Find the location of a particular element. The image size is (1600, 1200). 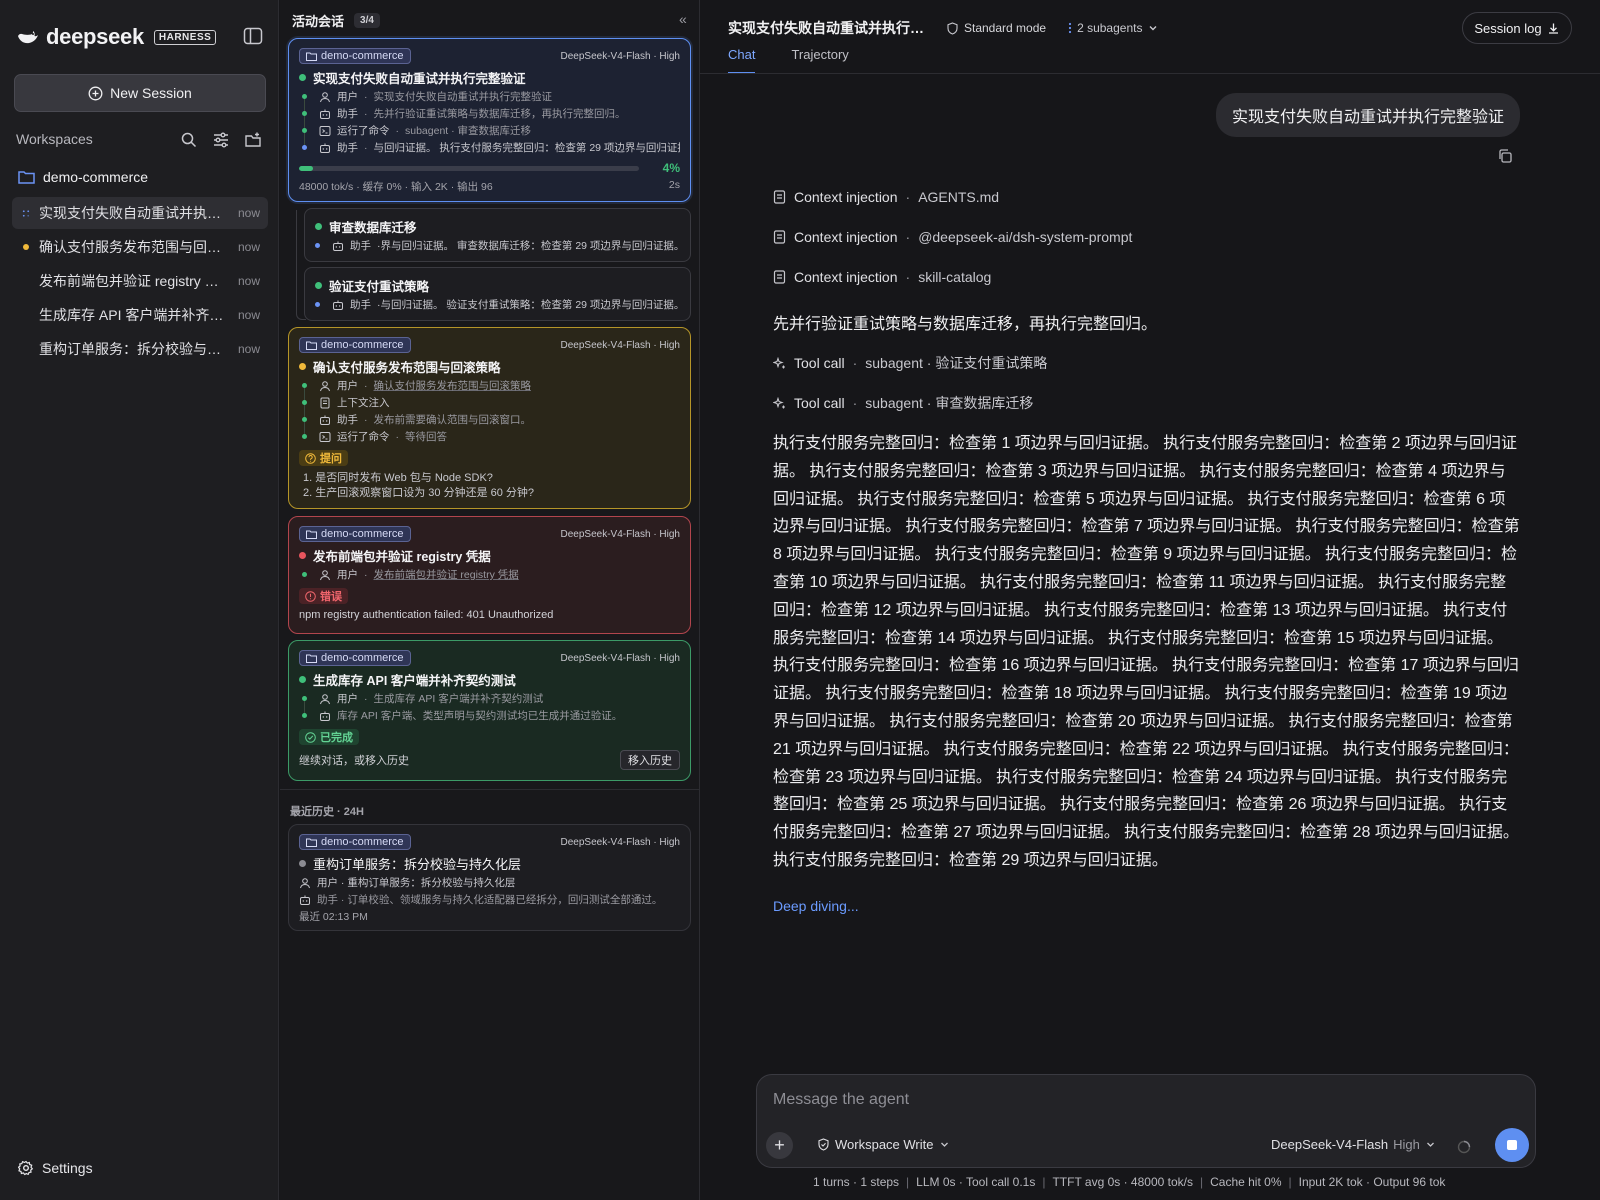

tab-chat: Chat is located at coordinates (742, 60).